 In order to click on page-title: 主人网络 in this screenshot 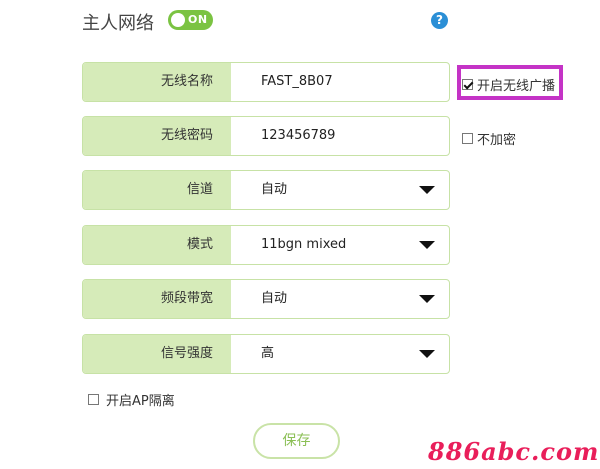, I will do `click(118, 23)`.